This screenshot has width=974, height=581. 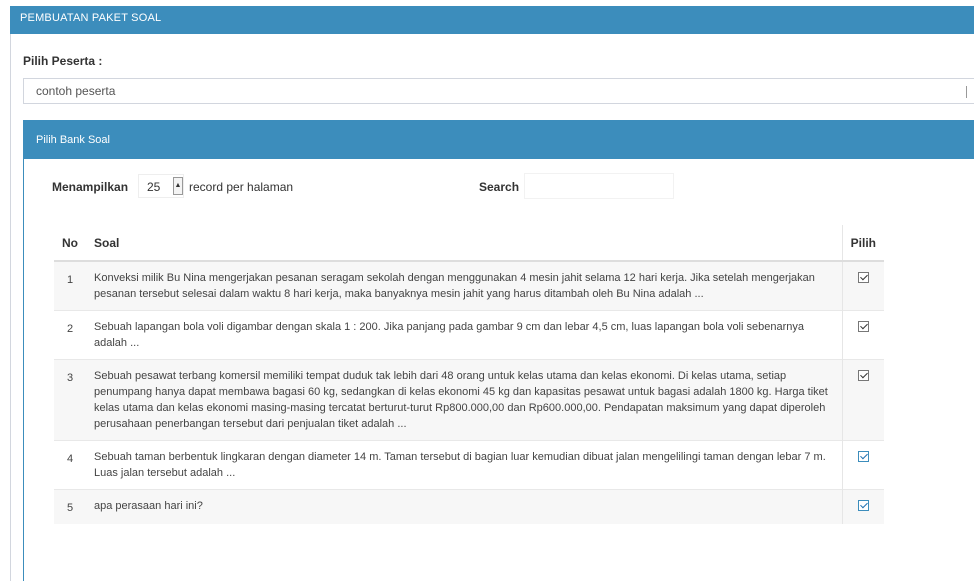 I want to click on peserta-label: Pilih Peserta :, so click(x=63, y=61).